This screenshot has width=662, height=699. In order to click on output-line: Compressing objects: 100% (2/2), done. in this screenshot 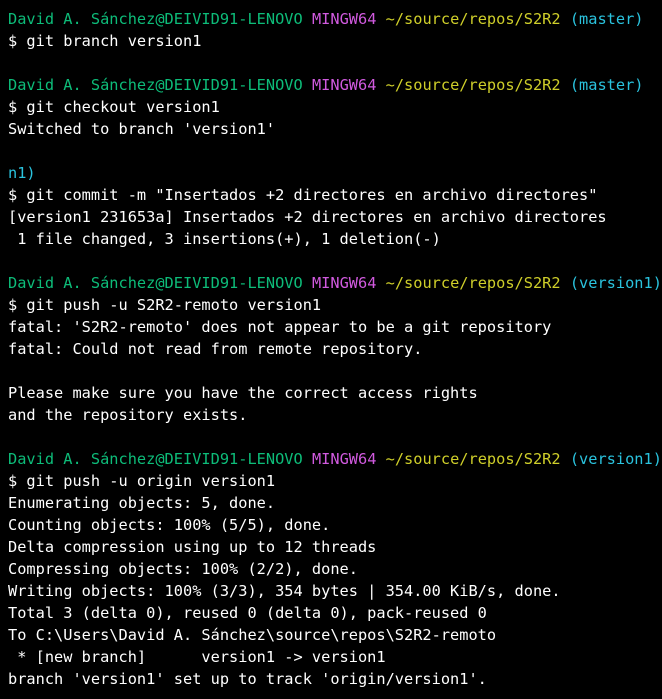, I will do `click(335, 569)`.